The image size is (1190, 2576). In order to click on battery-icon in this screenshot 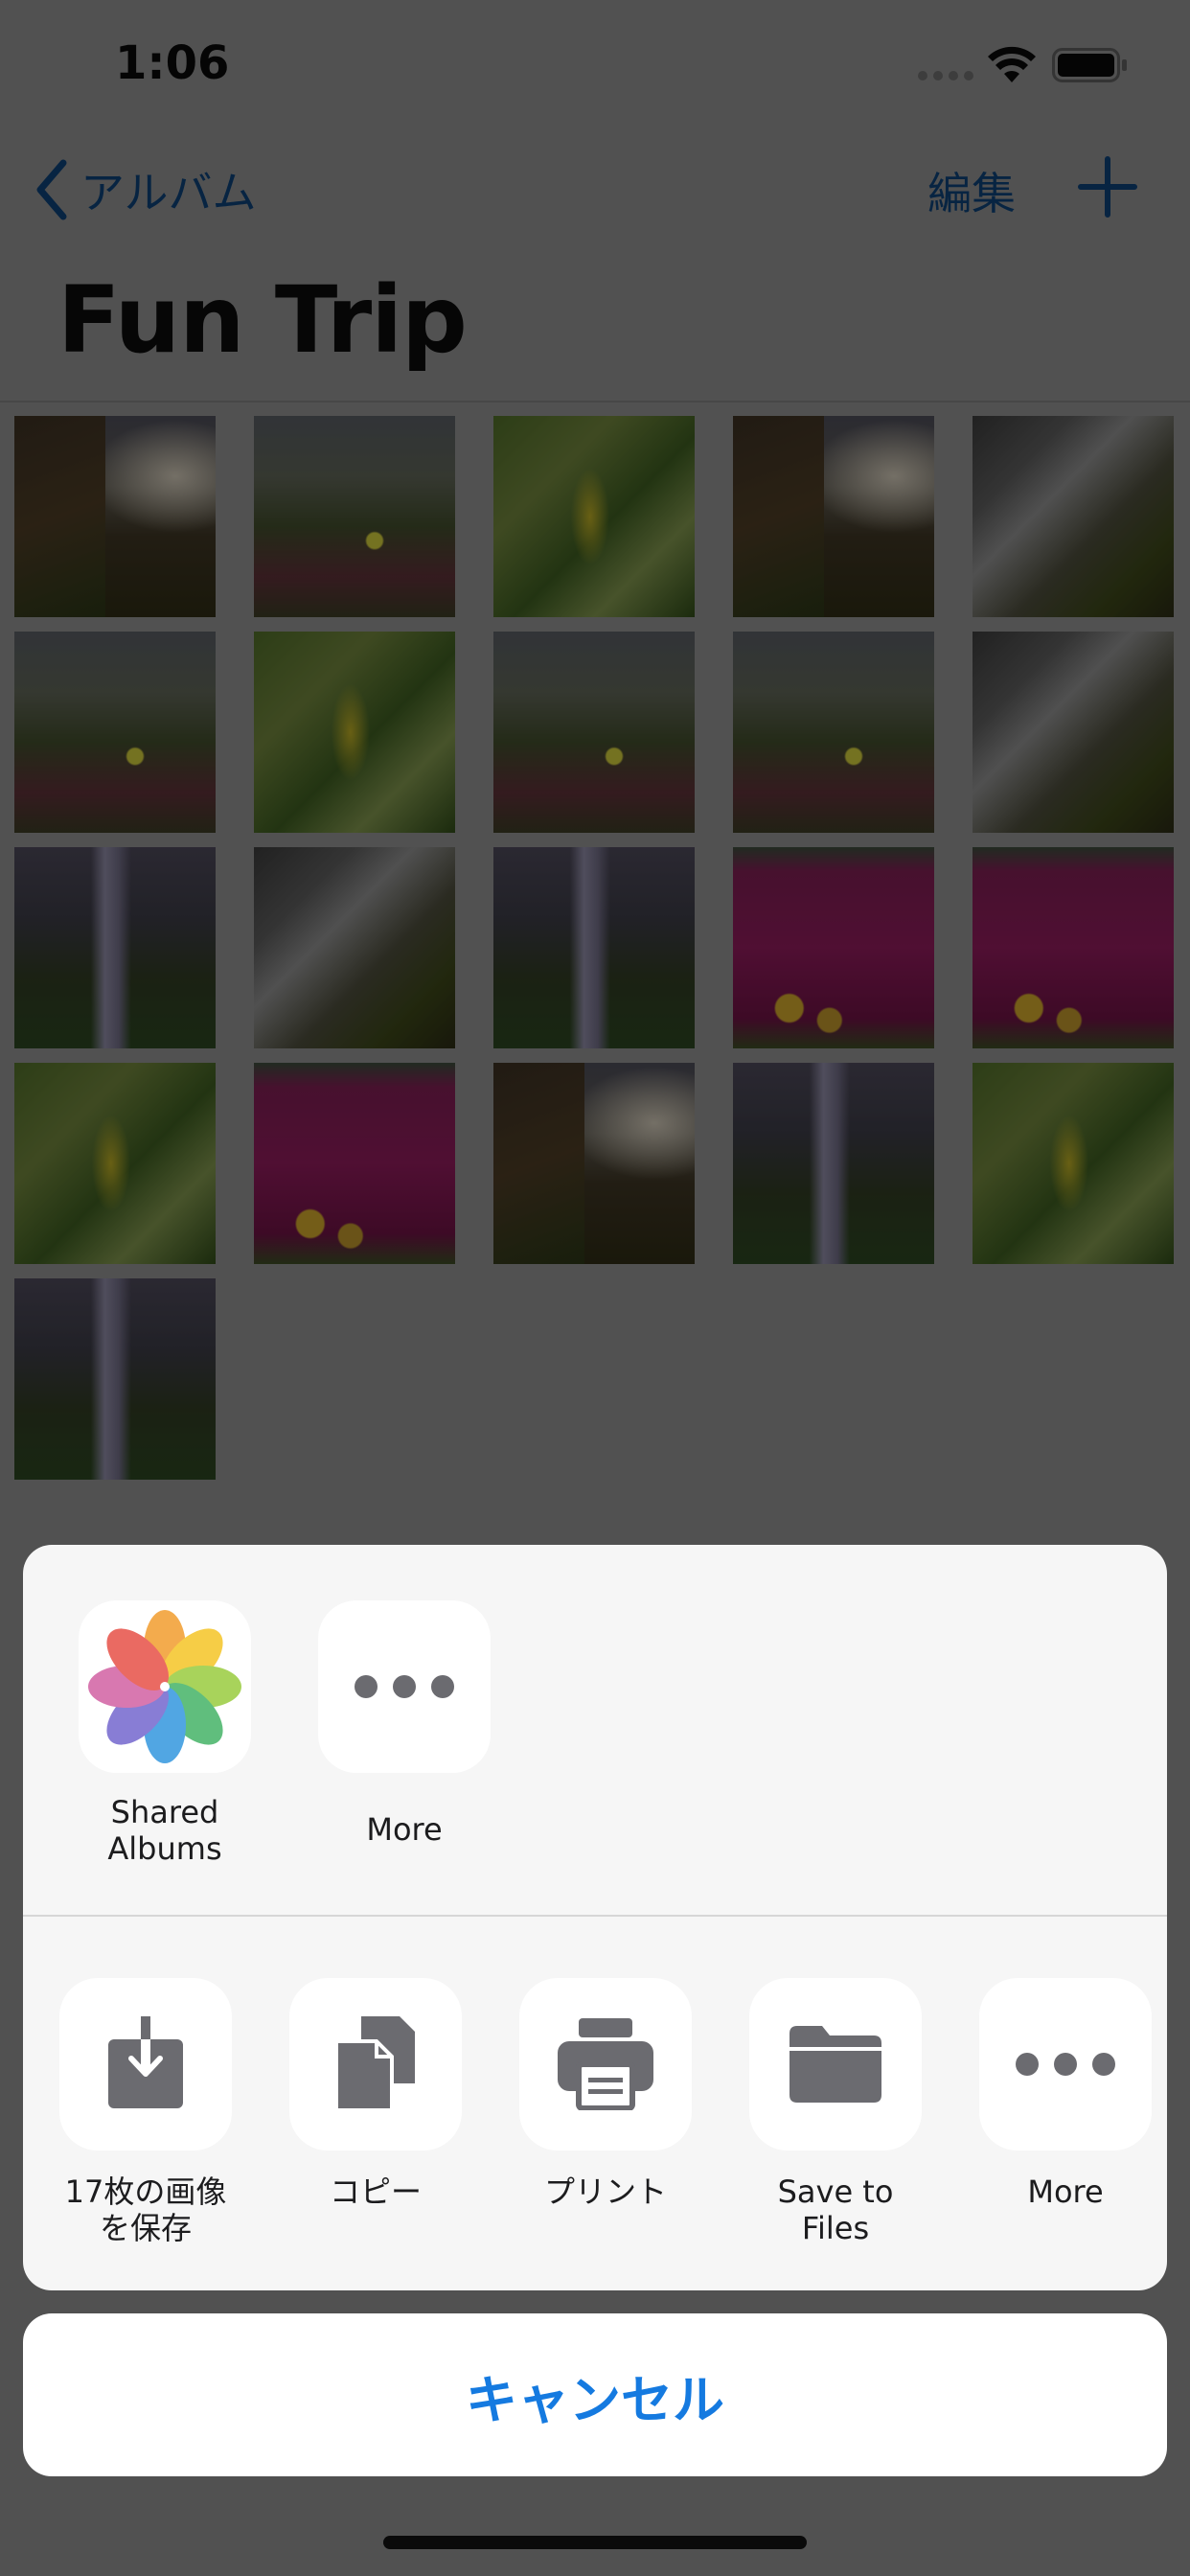, I will do `click(1090, 65)`.